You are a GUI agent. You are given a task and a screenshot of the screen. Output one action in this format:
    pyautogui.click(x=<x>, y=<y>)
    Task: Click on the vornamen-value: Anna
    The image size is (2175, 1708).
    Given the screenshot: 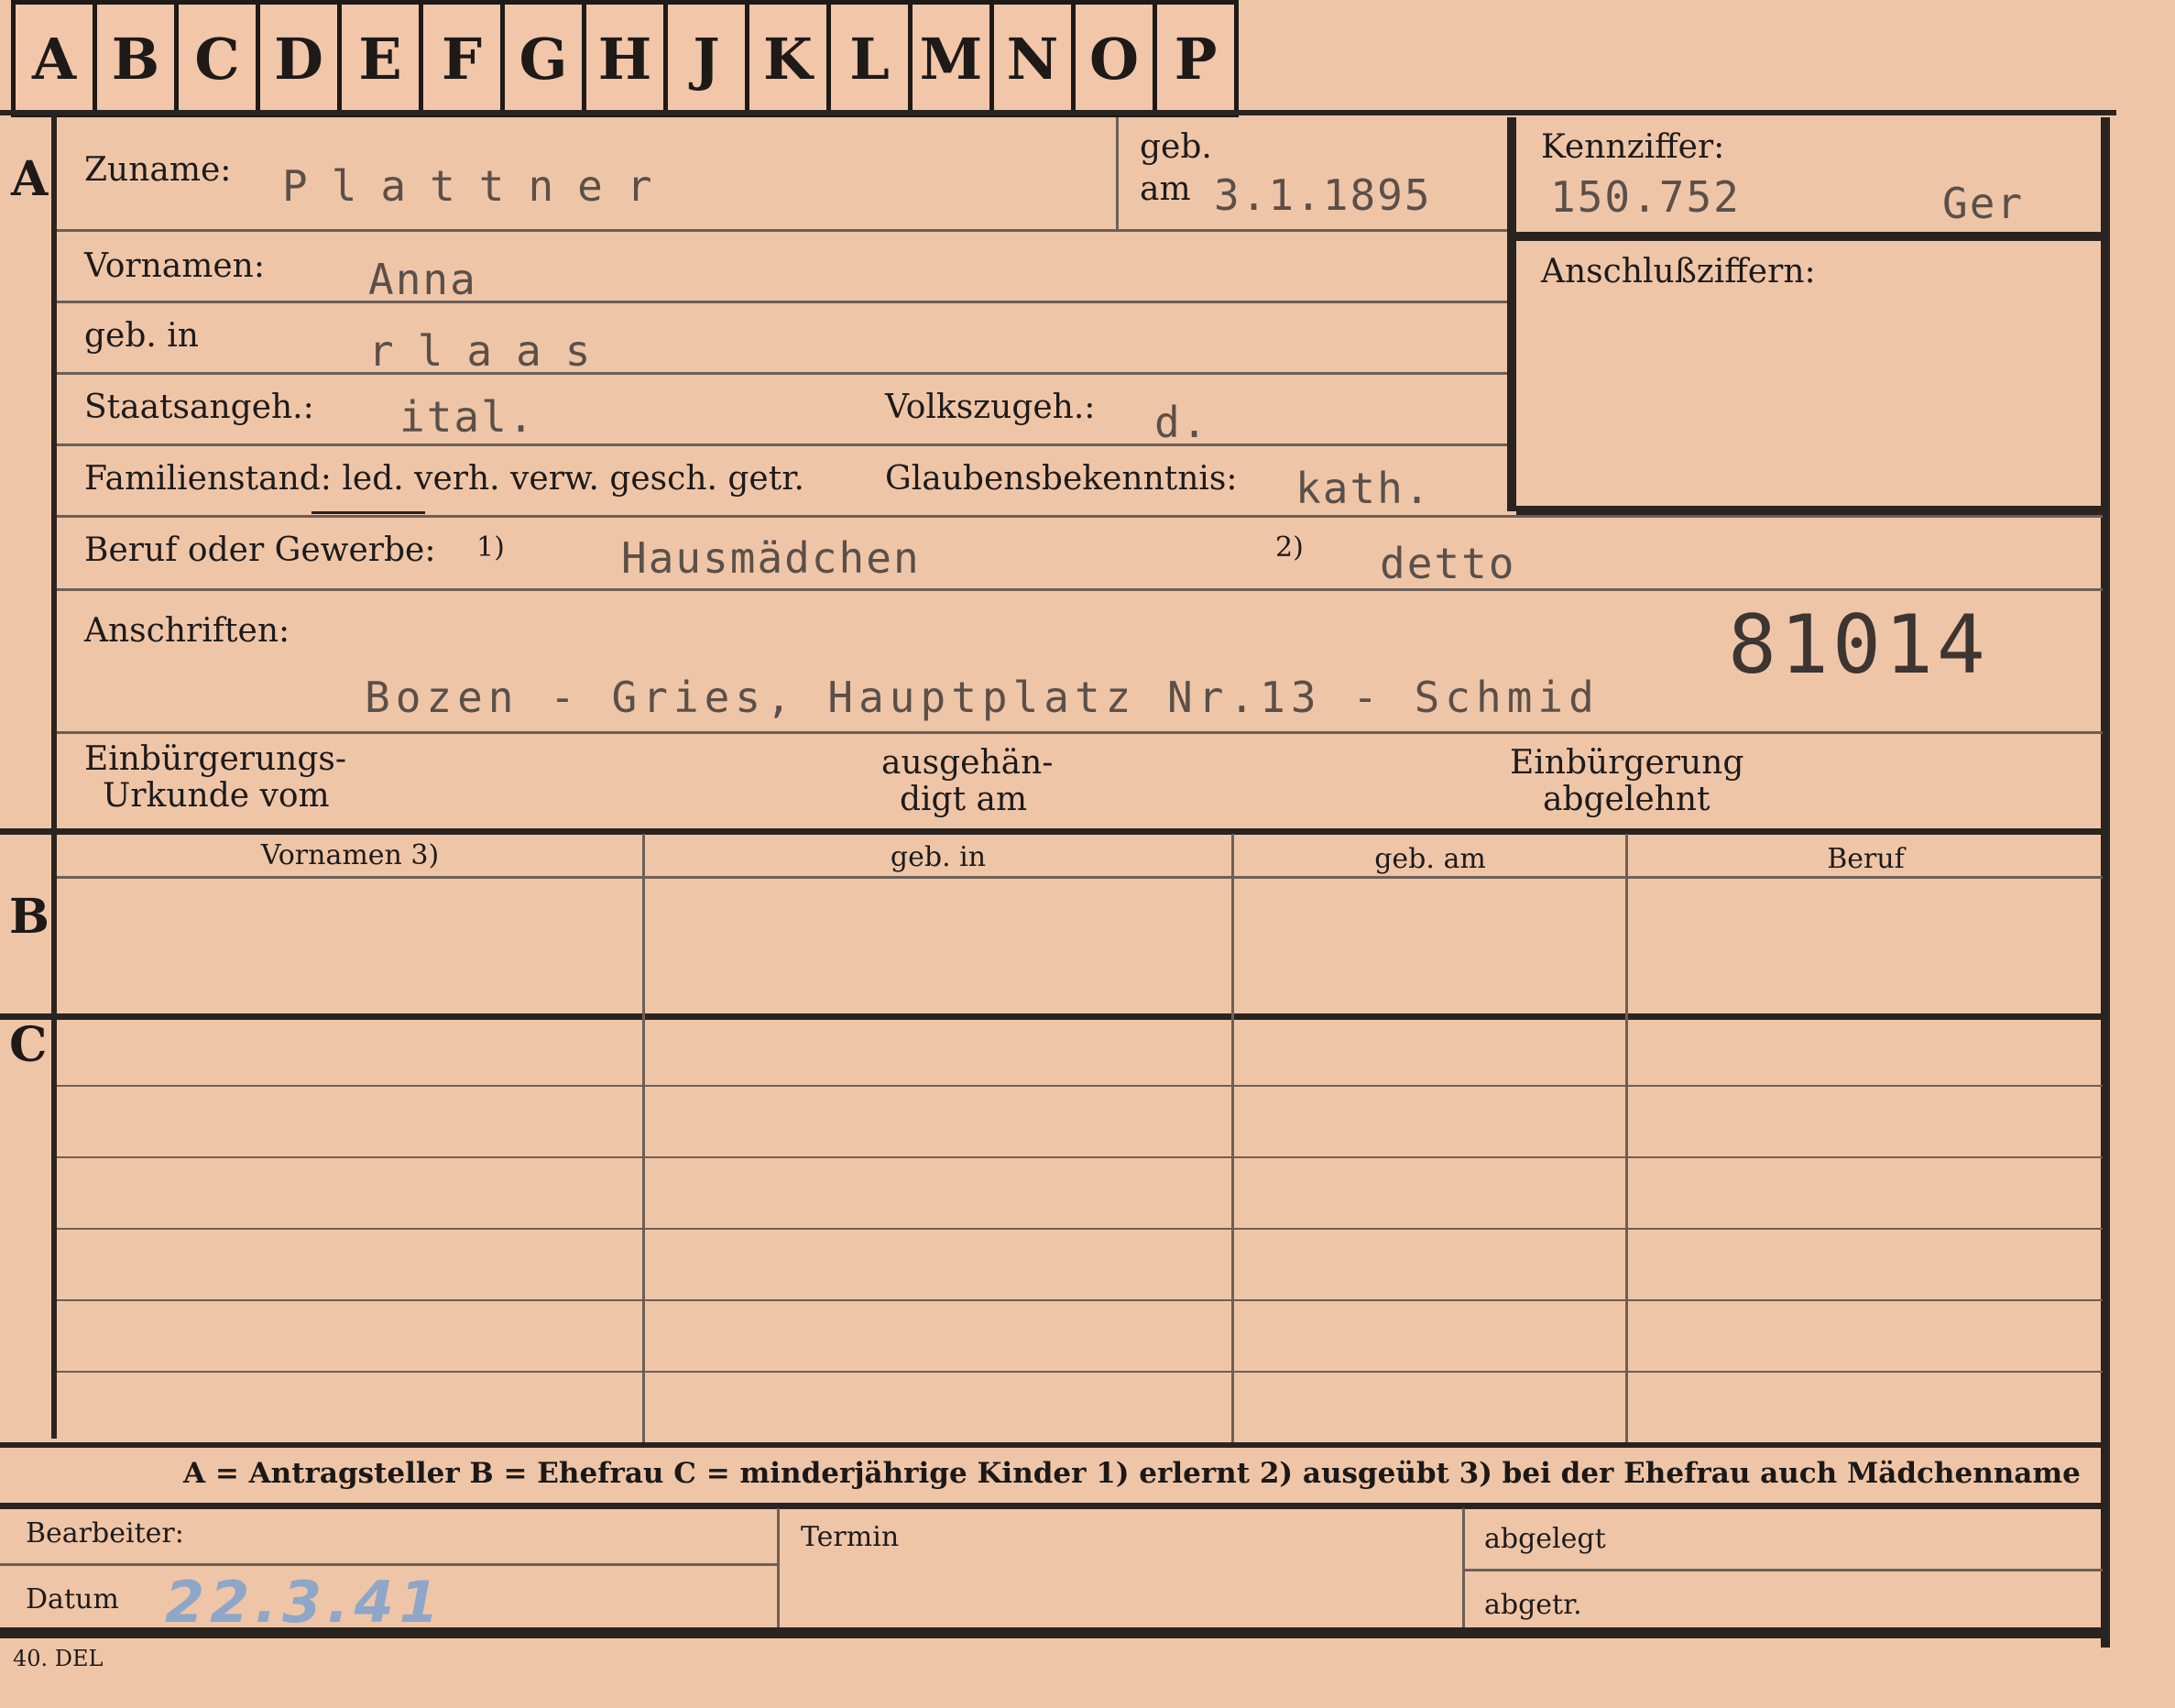 What is the action you would take?
    pyautogui.click(x=422, y=279)
    